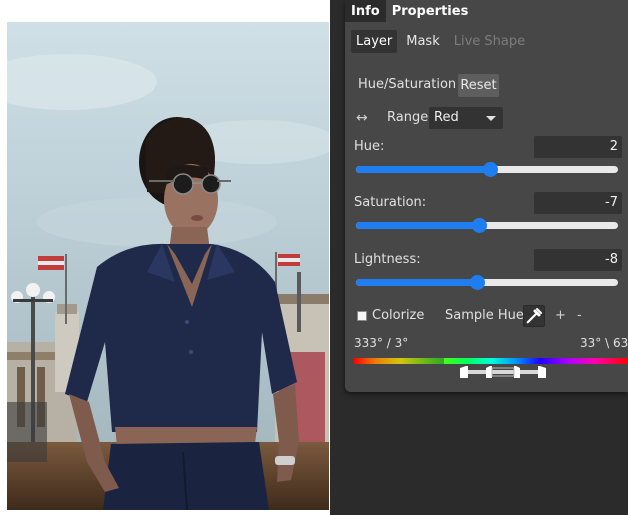  Describe the element at coordinates (490, 169) in the screenshot. I see `hue-slider-thumb` at that location.